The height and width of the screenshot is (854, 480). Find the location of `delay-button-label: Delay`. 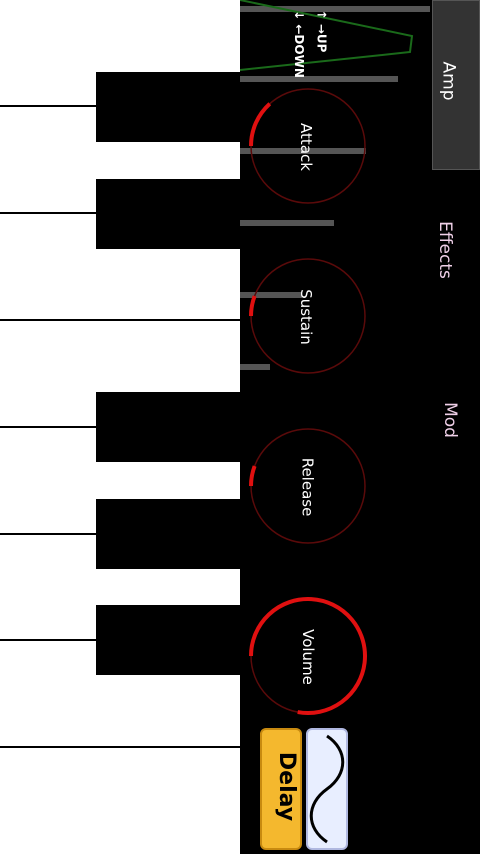

delay-button-label: Delay is located at coordinates (287, 786).